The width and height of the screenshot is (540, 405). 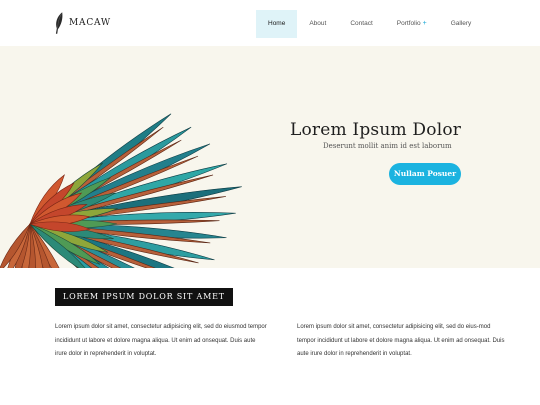 What do you see at coordinates (425, 174) in the screenshot?
I see `hero-cta-button: Nullam Posuer` at bounding box center [425, 174].